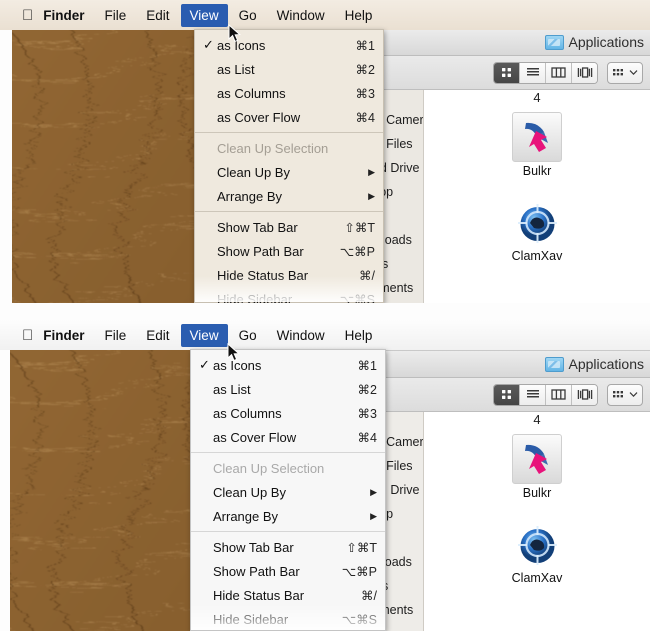 This screenshot has height=631, width=650. I want to click on clamxav-app-icon, so click(537, 545).